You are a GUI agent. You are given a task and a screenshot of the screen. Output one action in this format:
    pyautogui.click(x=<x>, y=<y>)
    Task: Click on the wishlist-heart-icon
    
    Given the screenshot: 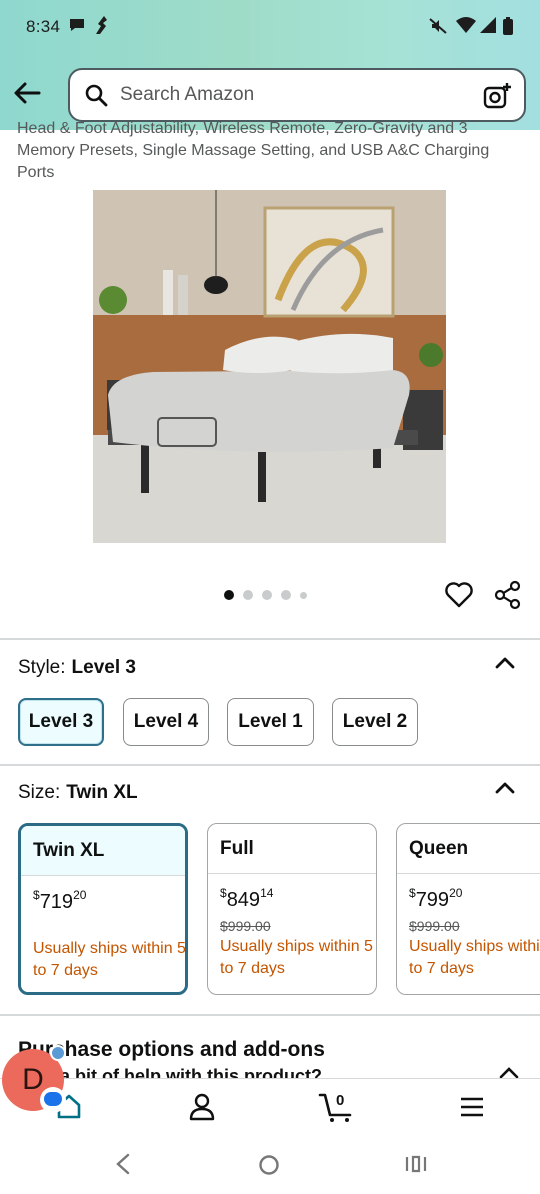 What is the action you would take?
    pyautogui.click(x=459, y=595)
    